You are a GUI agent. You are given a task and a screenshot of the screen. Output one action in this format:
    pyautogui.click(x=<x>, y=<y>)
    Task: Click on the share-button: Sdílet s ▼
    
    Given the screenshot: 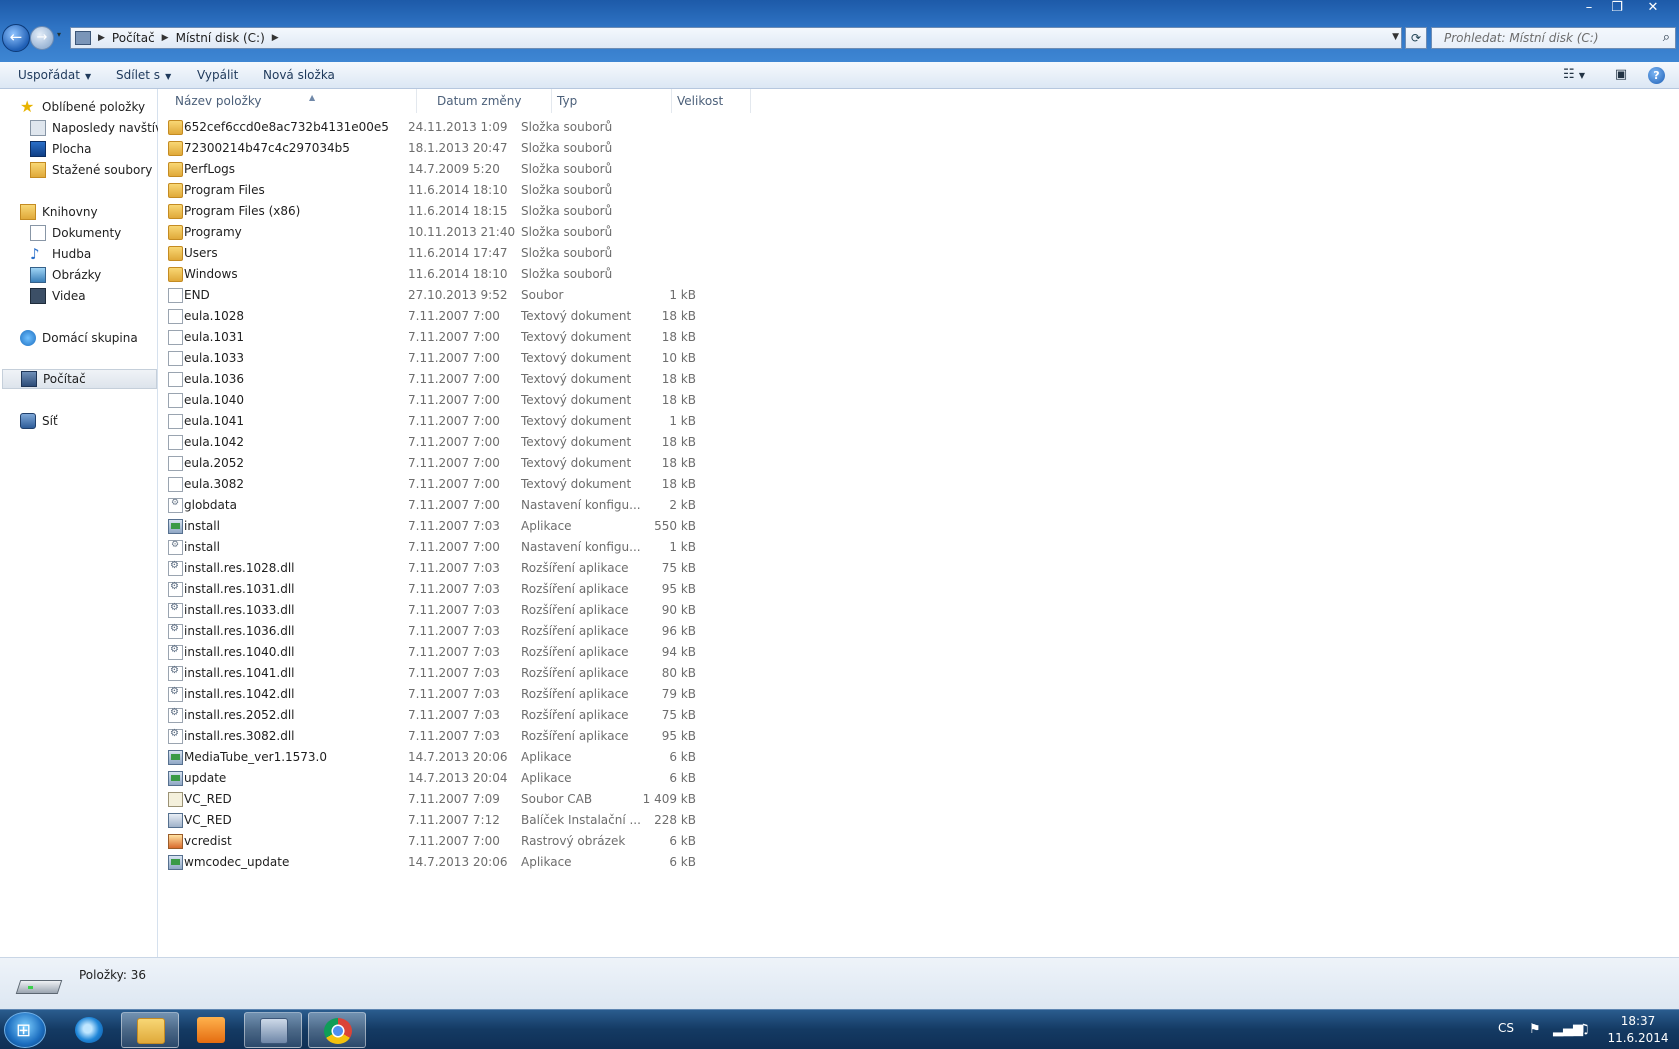 What is the action you would take?
    pyautogui.click(x=143, y=75)
    